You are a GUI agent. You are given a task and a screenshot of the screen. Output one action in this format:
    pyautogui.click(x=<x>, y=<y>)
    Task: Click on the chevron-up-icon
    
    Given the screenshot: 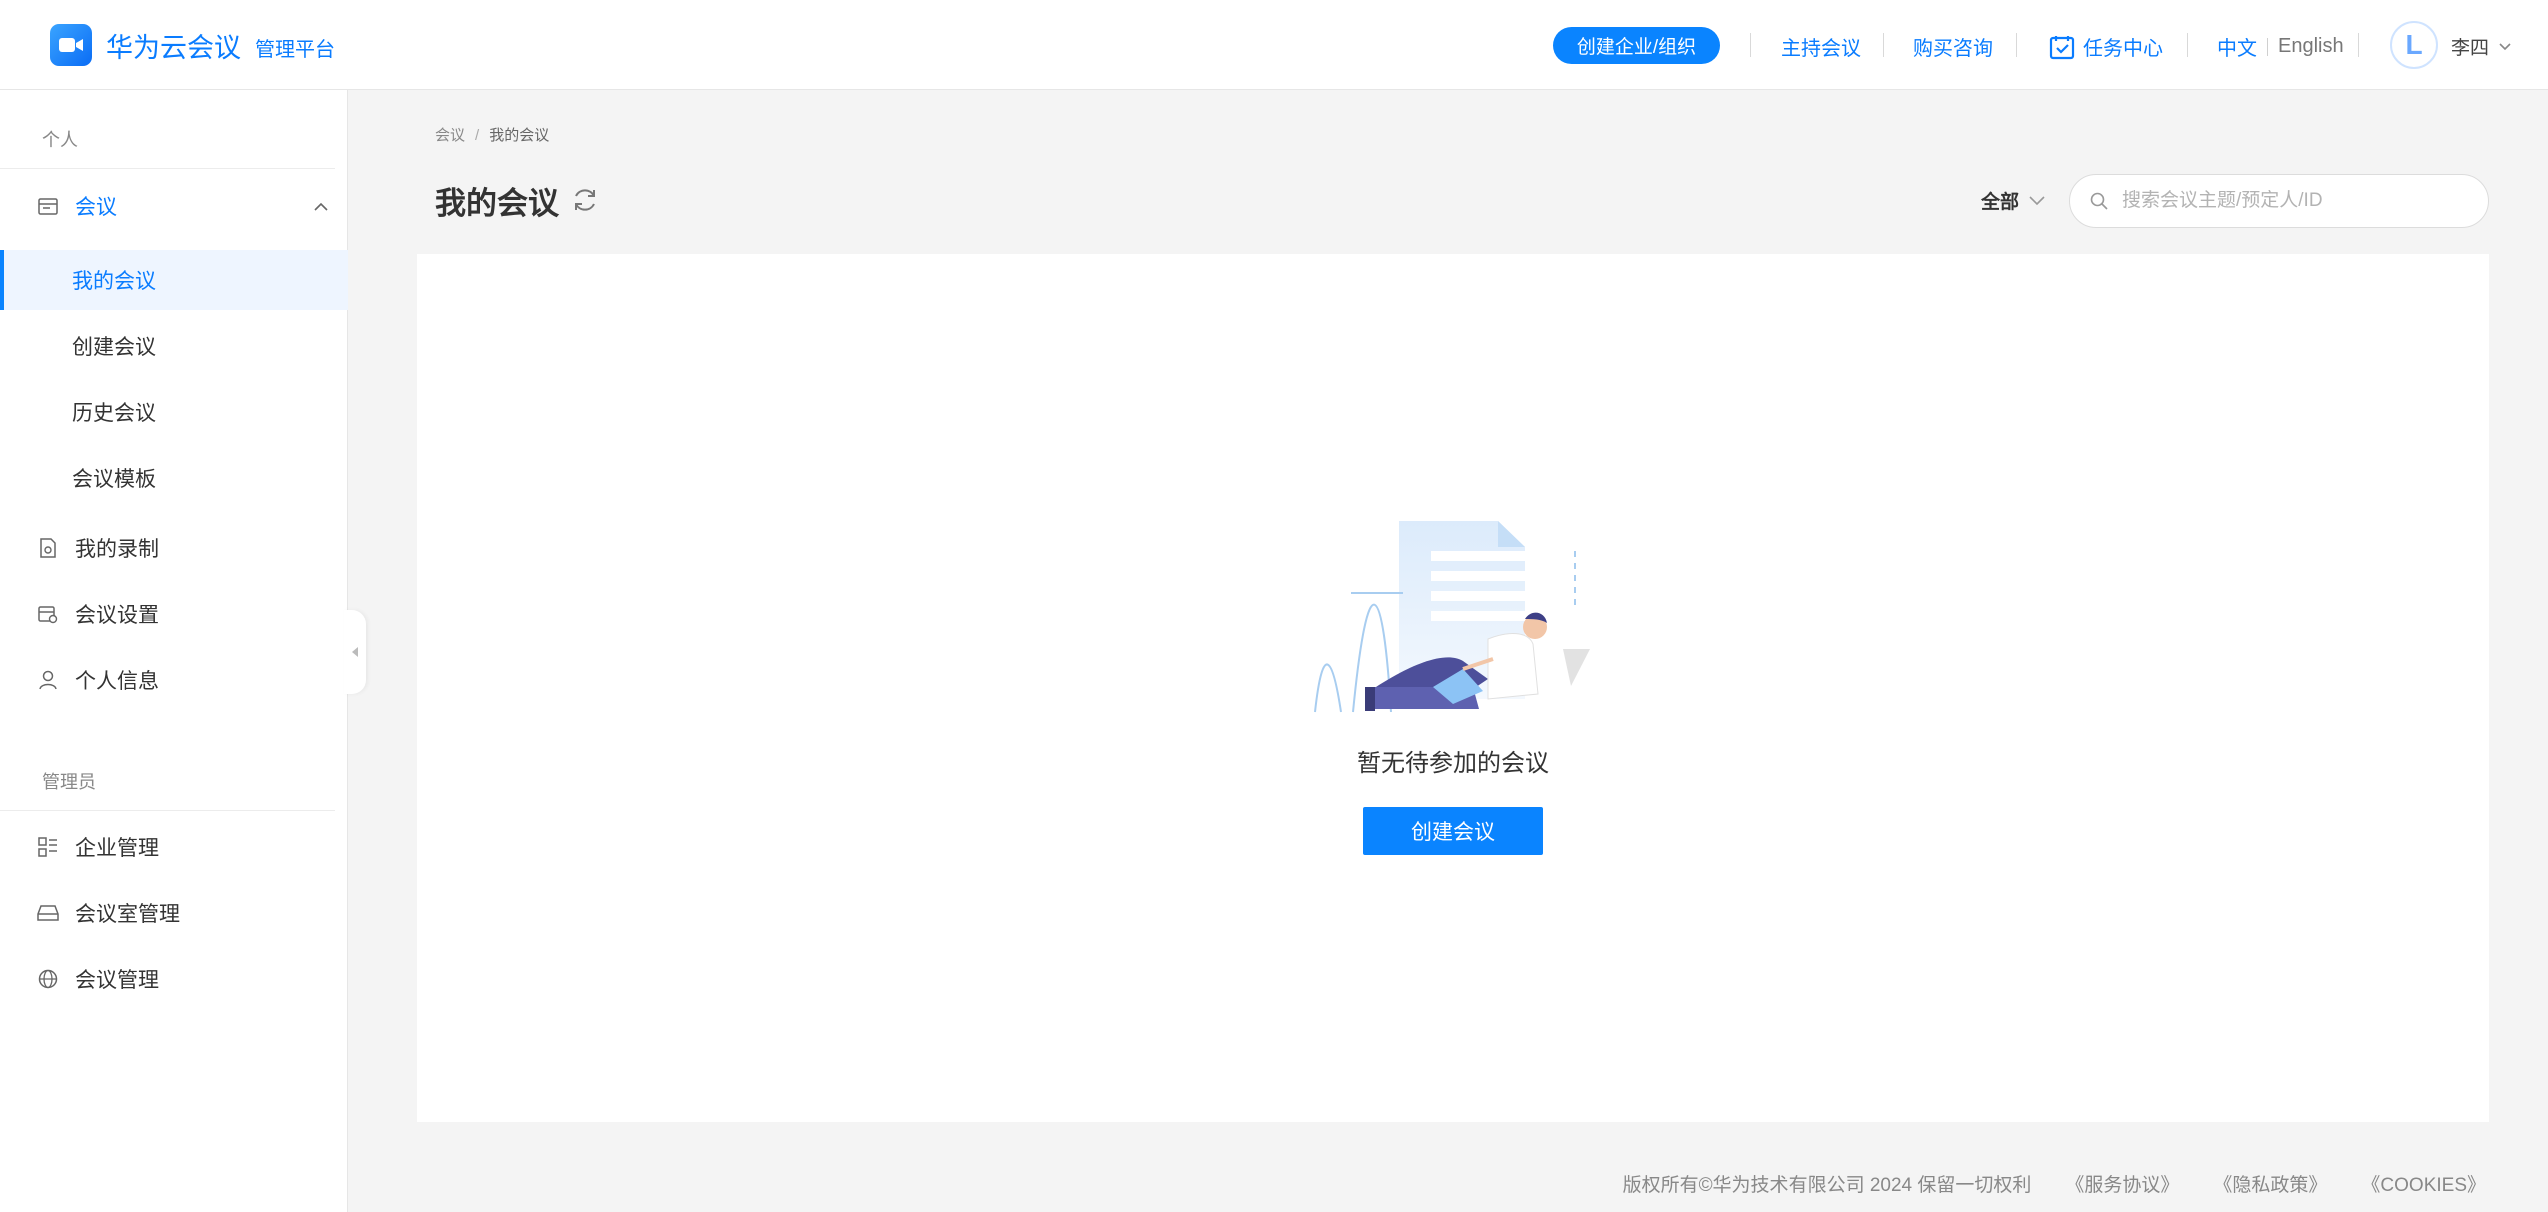 What is the action you would take?
    pyautogui.click(x=321, y=206)
    